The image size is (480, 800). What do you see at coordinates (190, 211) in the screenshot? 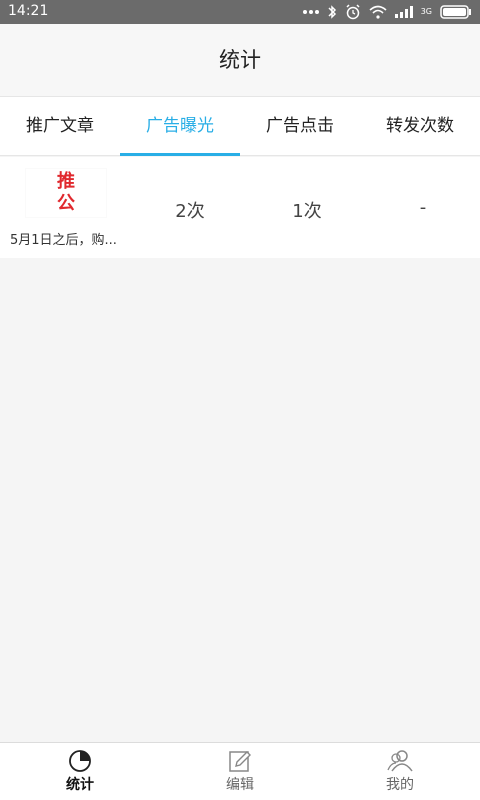
I see `exposure-count: 2次` at bounding box center [190, 211].